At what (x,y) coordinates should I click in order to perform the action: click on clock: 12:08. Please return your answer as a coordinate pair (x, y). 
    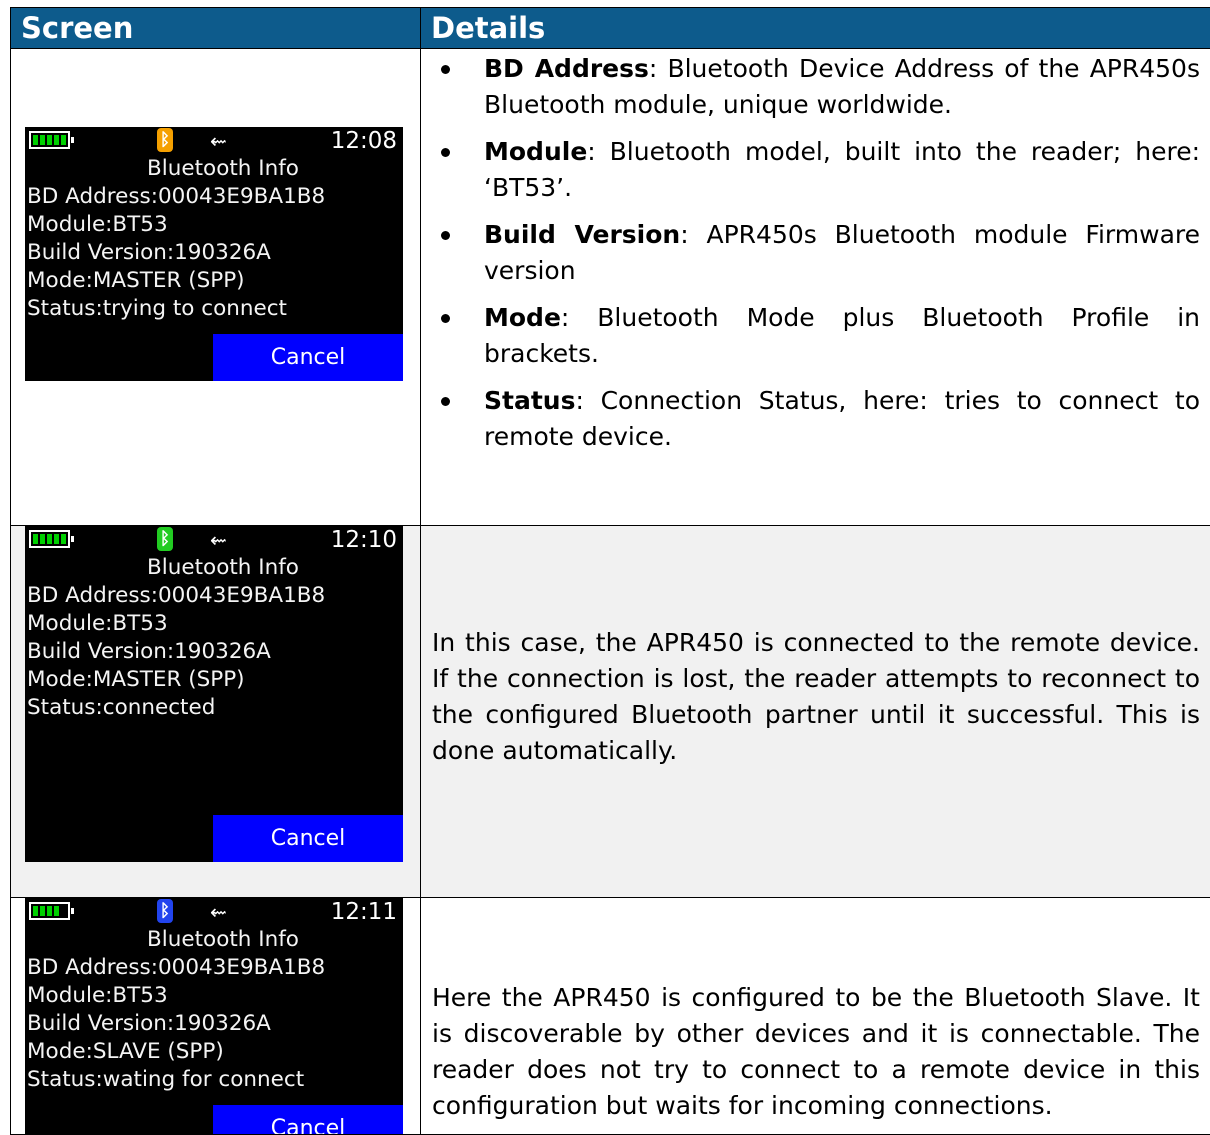
    Looking at the image, I should click on (364, 141).